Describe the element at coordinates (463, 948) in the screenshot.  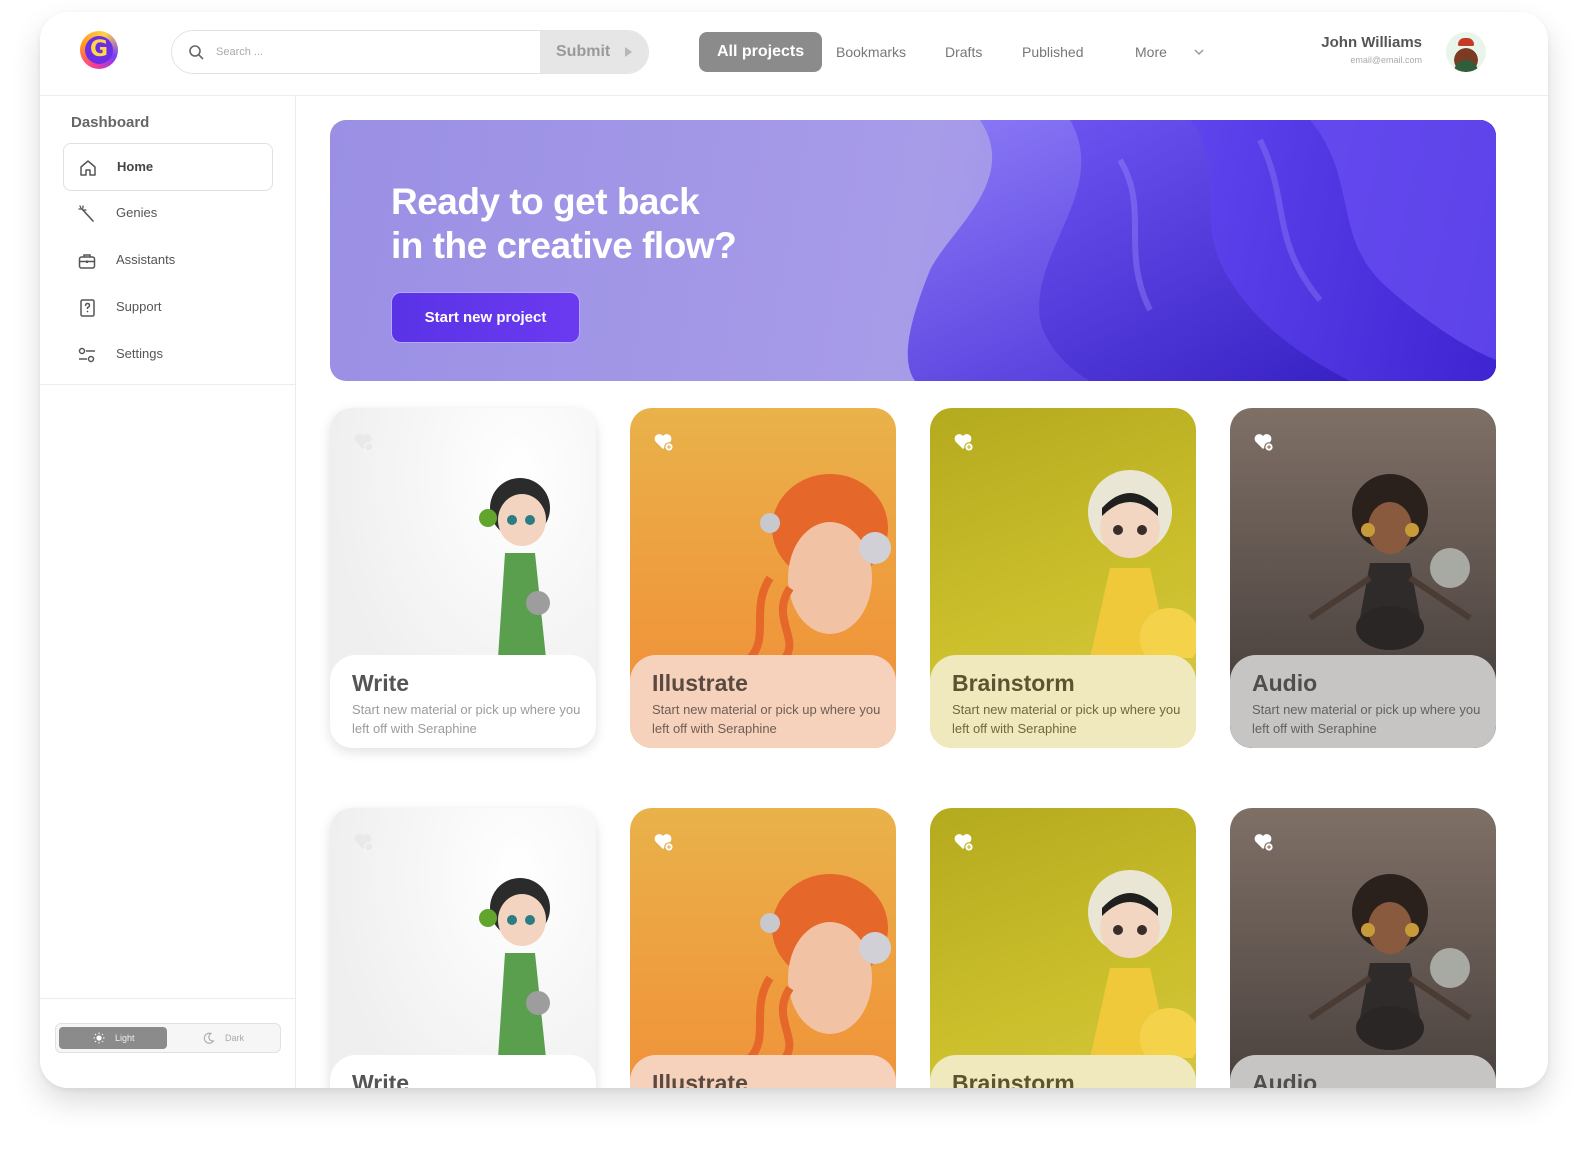
I see `card-write: Write` at that location.